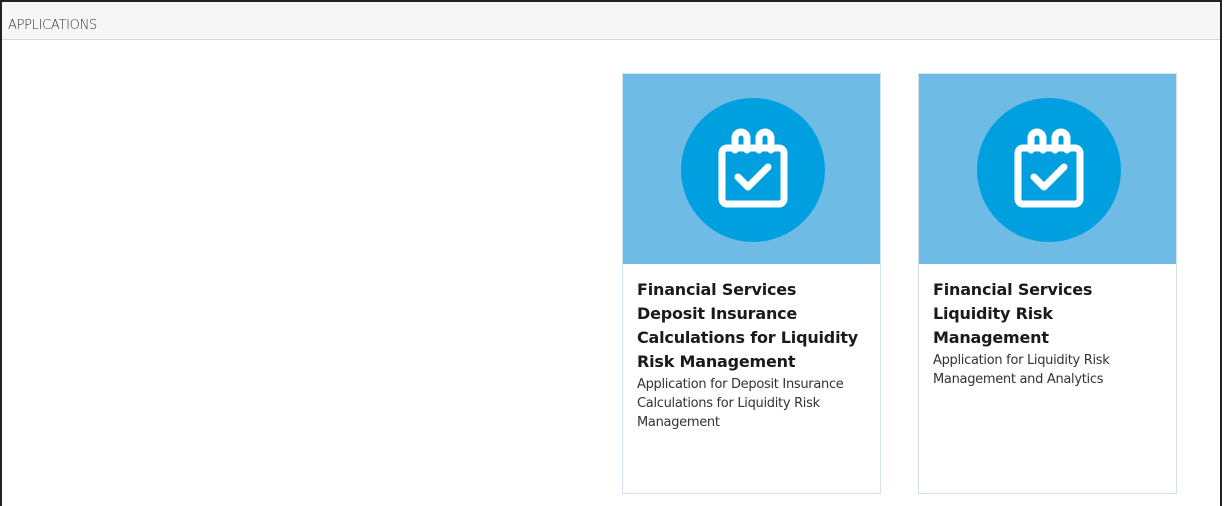  Describe the element at coordinates (52, 25) in the screenshot. I see `panel-title: APPLICATIONS` at that location.